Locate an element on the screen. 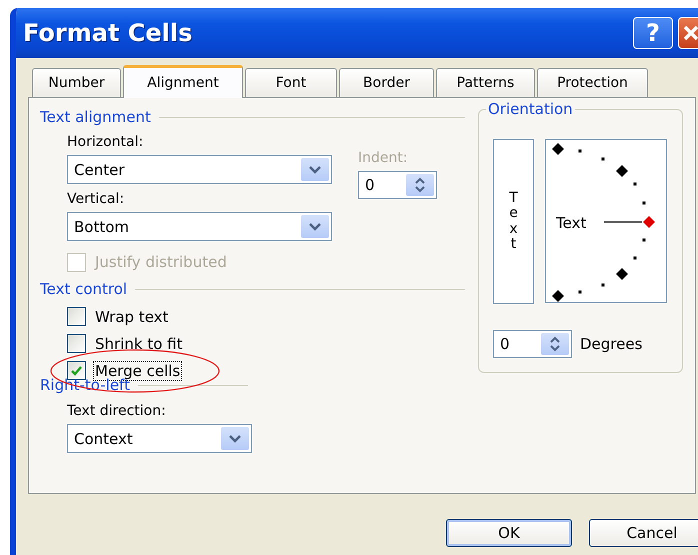  check-icon is located at coordinates (76, 371).